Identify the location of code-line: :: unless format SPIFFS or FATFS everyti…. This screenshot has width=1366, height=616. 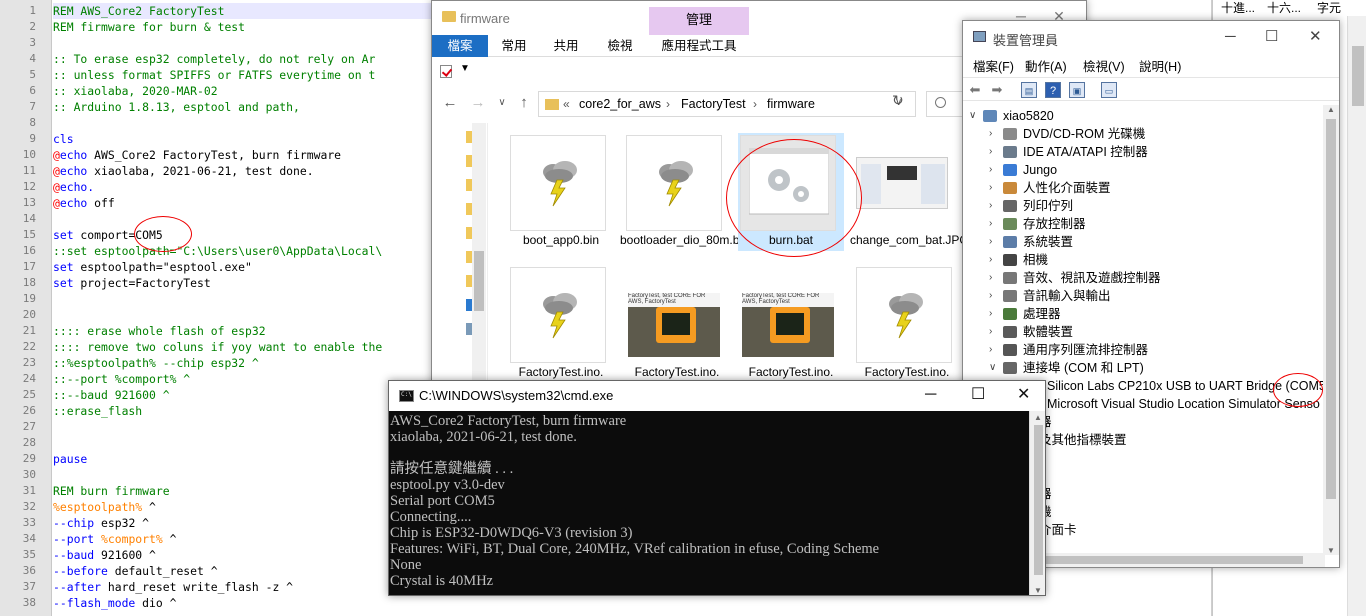
(214, 75).